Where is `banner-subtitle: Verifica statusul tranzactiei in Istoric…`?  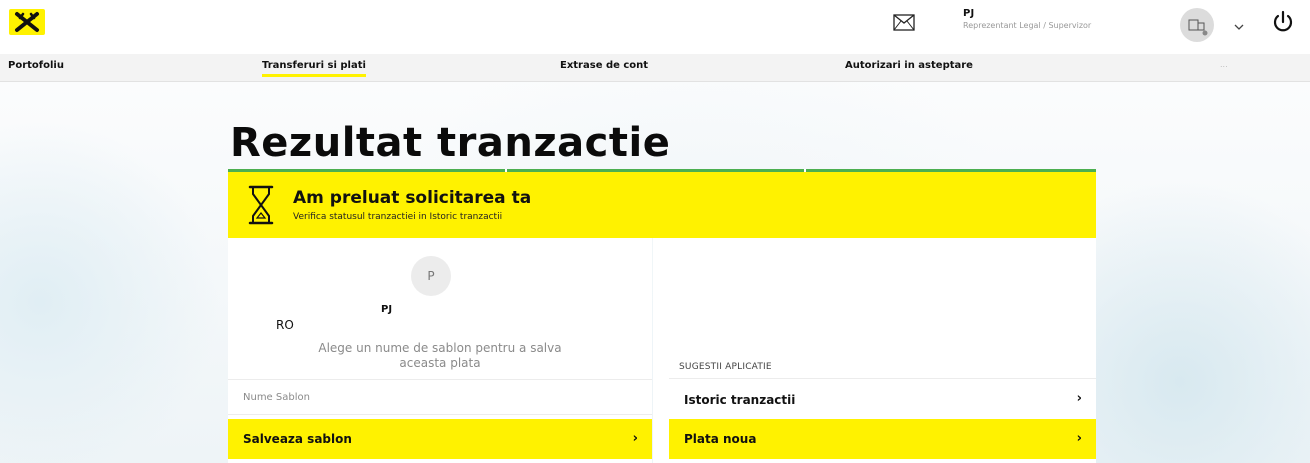
banner-subtitle: Verifica statusul tranzactiei in Istoric… is located at coordinates (398, 217).